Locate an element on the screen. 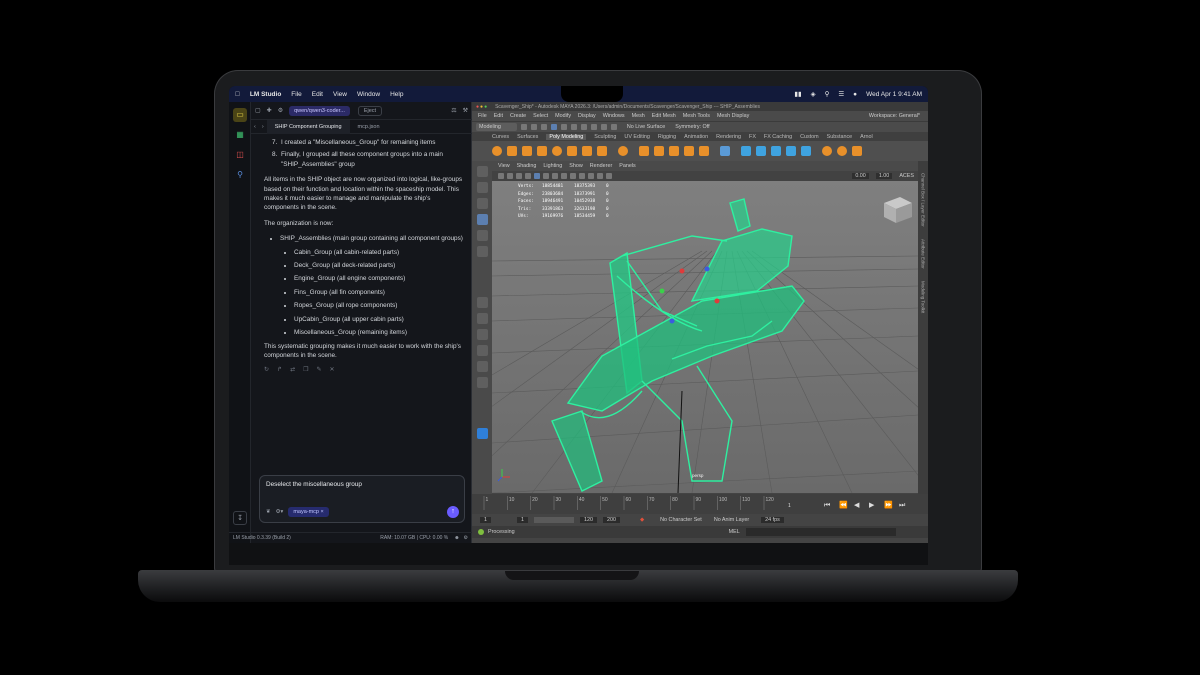  composer-input: Deselect the miscellaneous group is located at coordinates (314, 484).